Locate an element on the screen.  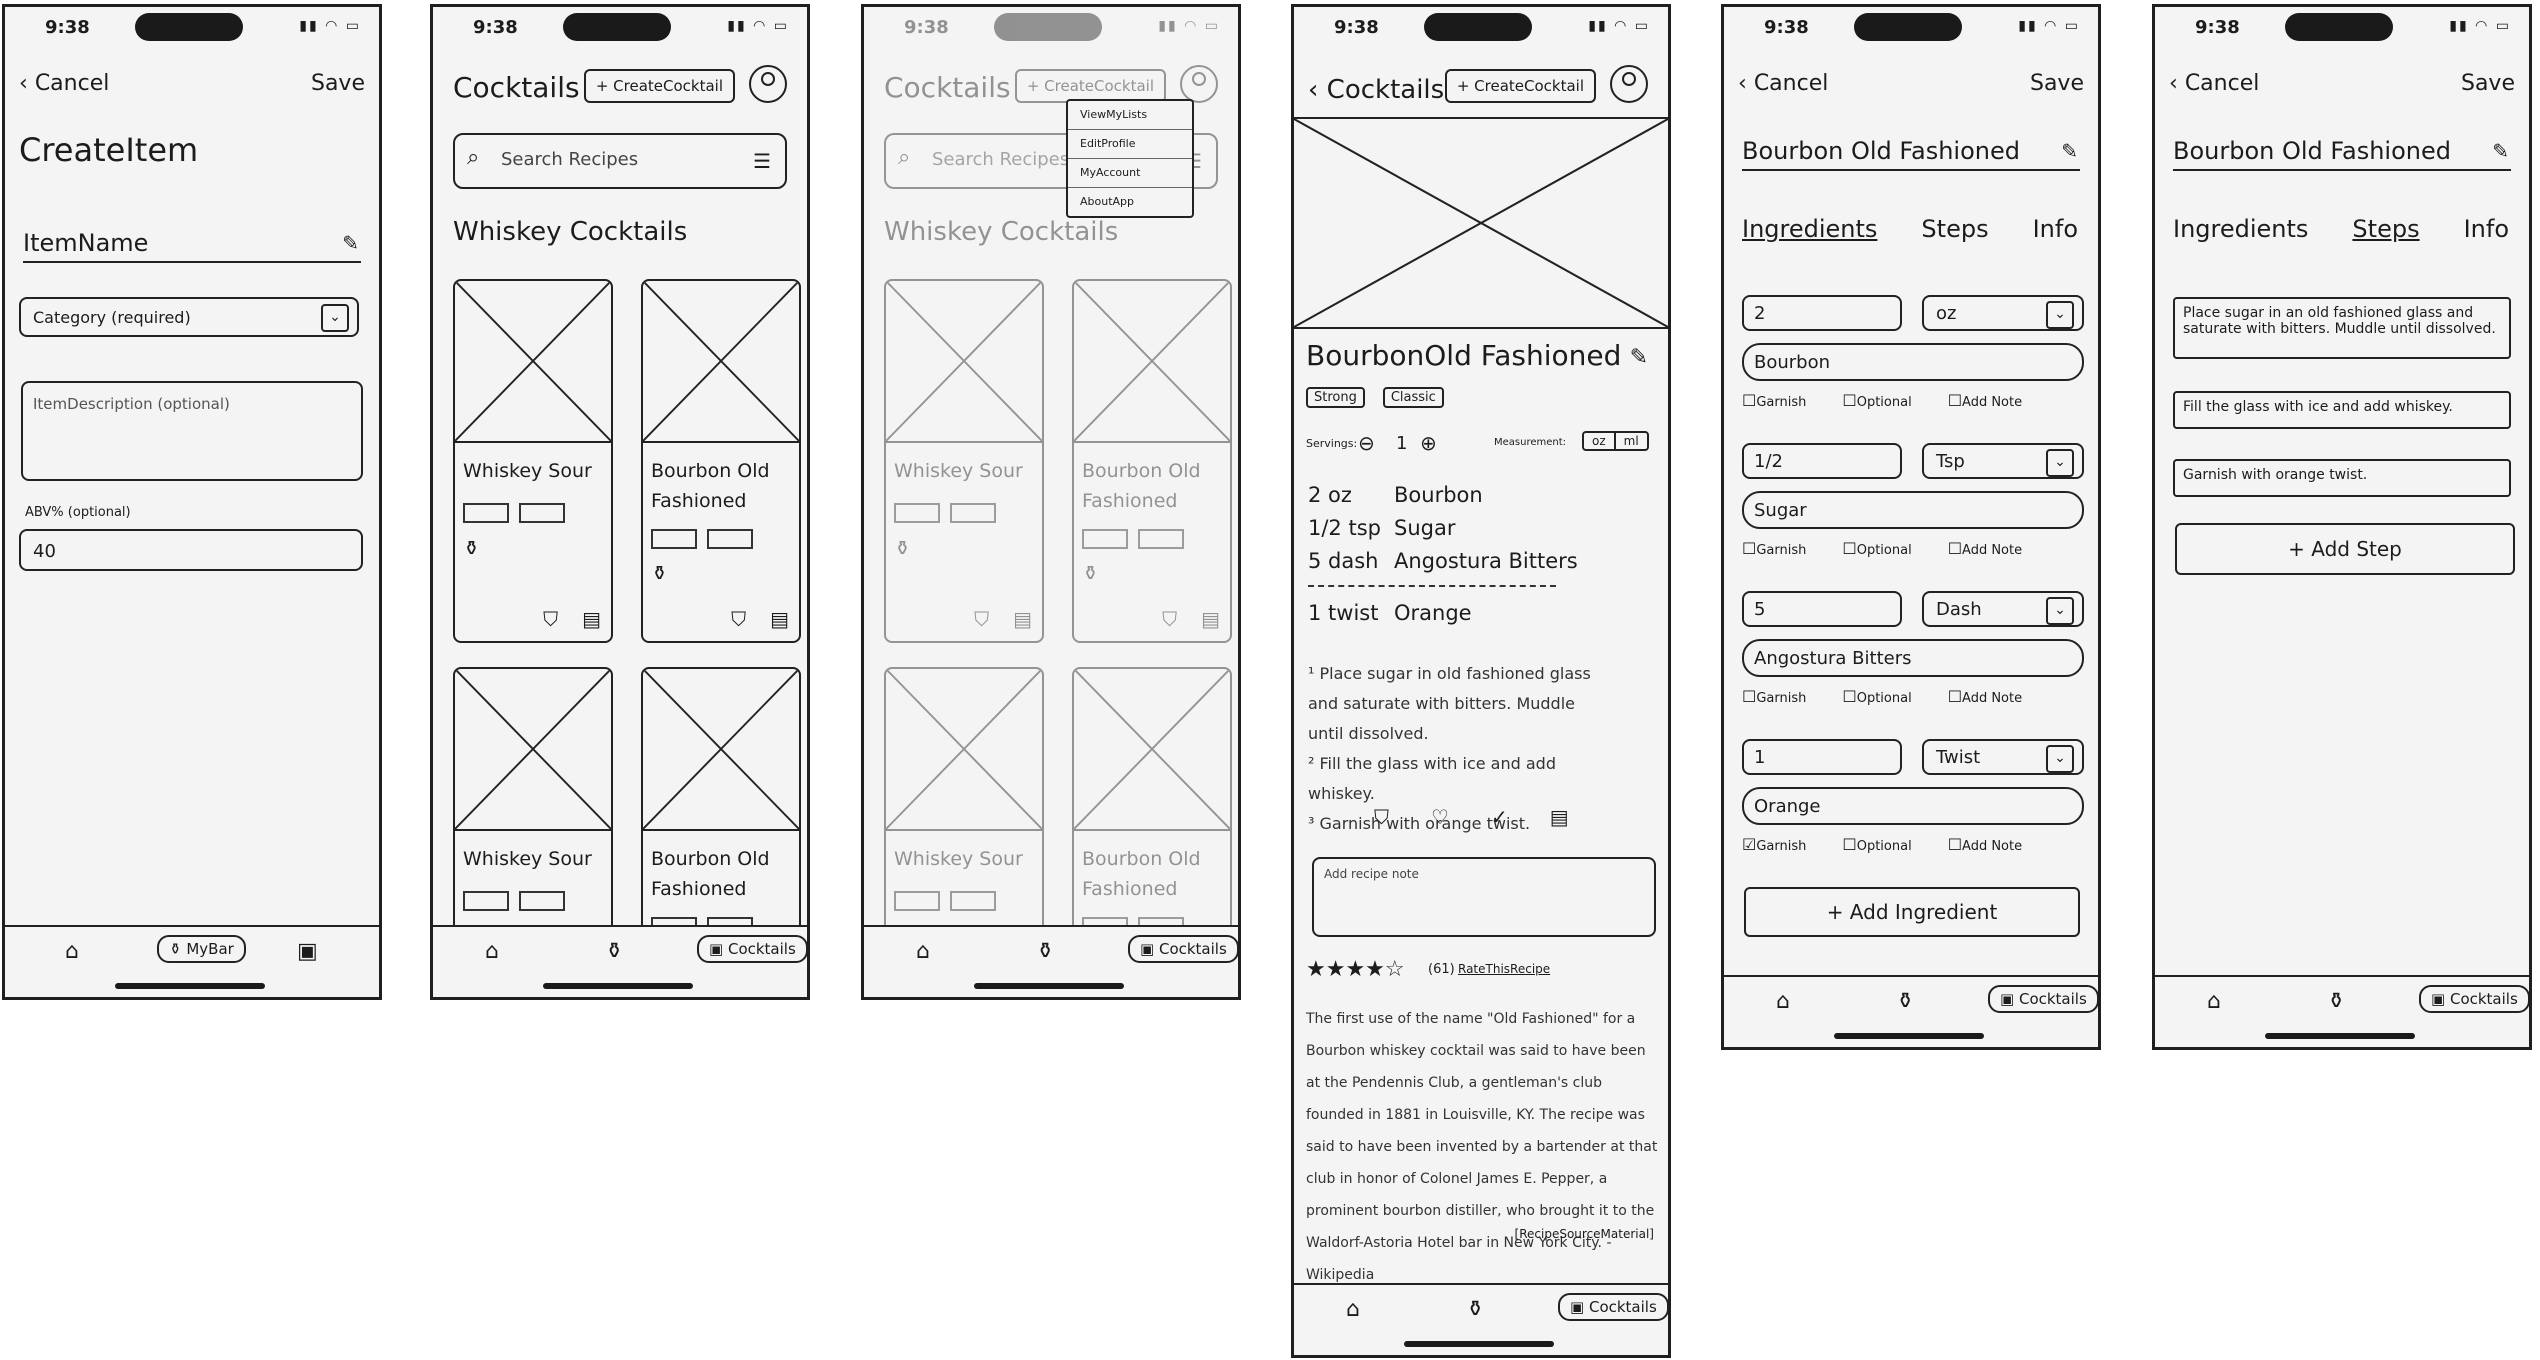
abv-input: 40 is located at coordinates (191, 550).